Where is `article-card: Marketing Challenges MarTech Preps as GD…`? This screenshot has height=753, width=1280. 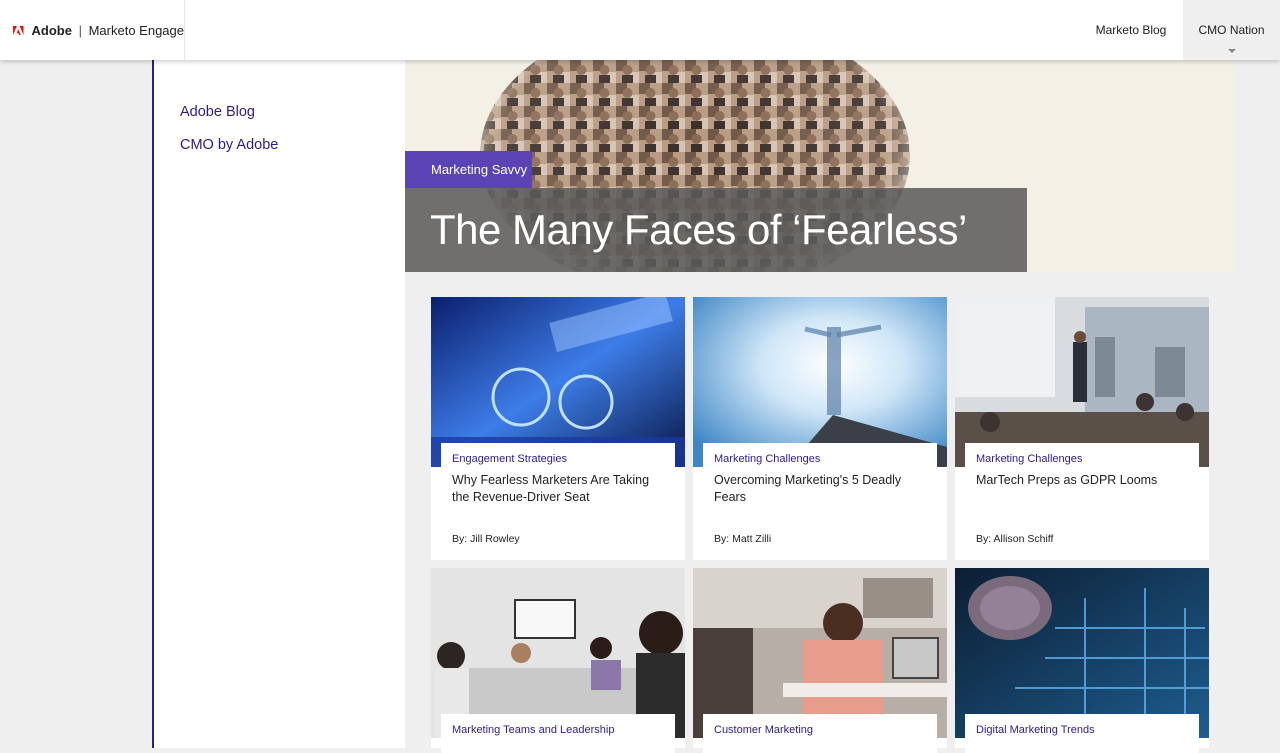 article-card: Marketing Challenges MarTech Preps as GD… is located at coordinates (1082, 428).